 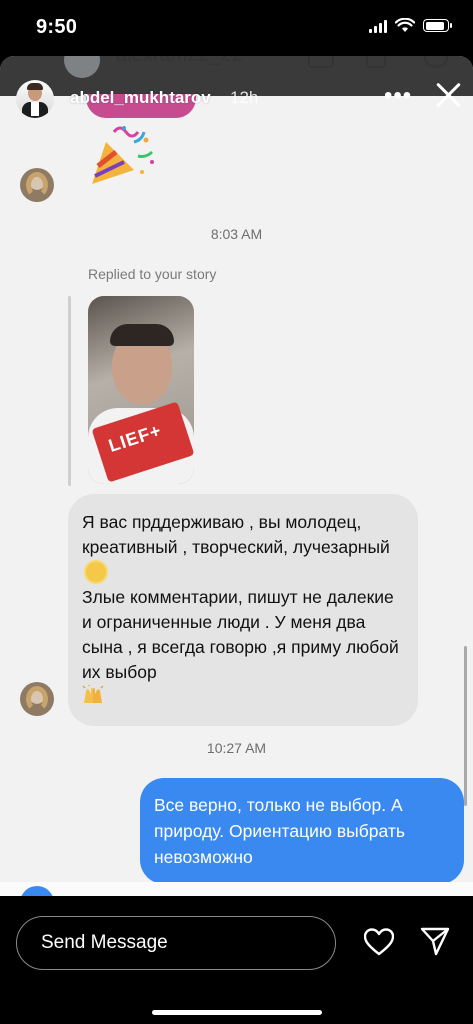 I want to click on more-icon: •••, so click(x=398, y=96).